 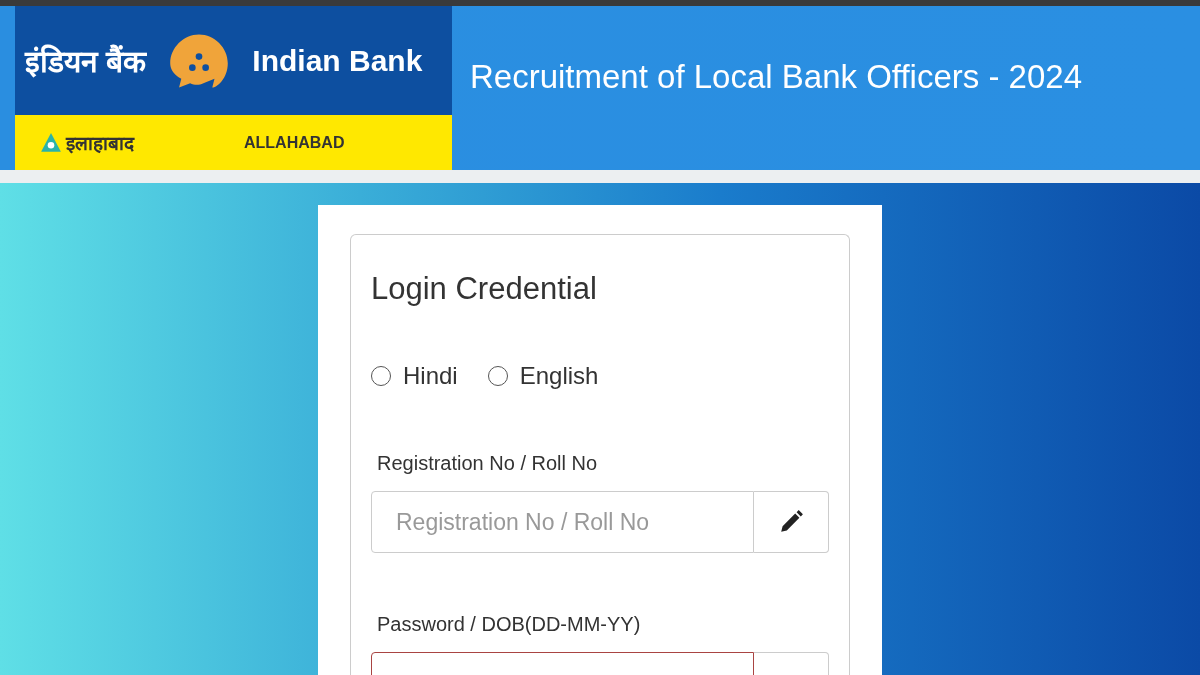 I want to click on logo-english-subtext: ALLAHABAD, so click(x=294, y=142).